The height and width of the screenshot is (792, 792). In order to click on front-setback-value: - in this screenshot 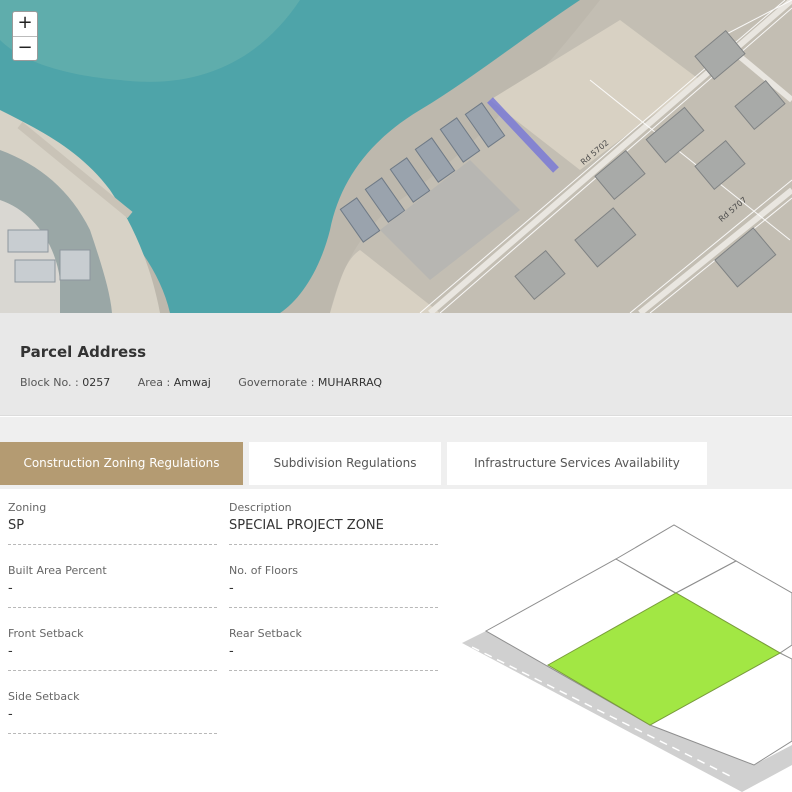, I will do `click(10, 651)`.